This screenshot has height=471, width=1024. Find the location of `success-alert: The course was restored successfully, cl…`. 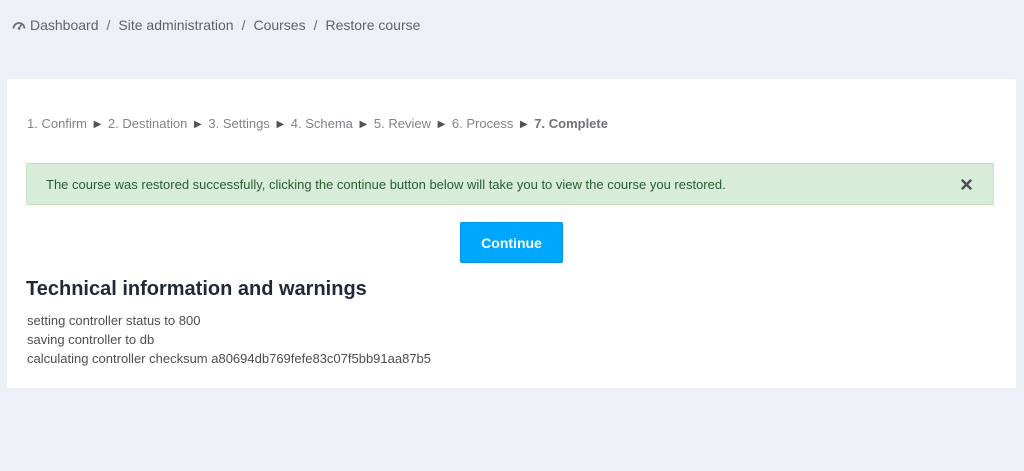

success-alert: The course was restored successfully, cl… is located at coordinates (510, 184).